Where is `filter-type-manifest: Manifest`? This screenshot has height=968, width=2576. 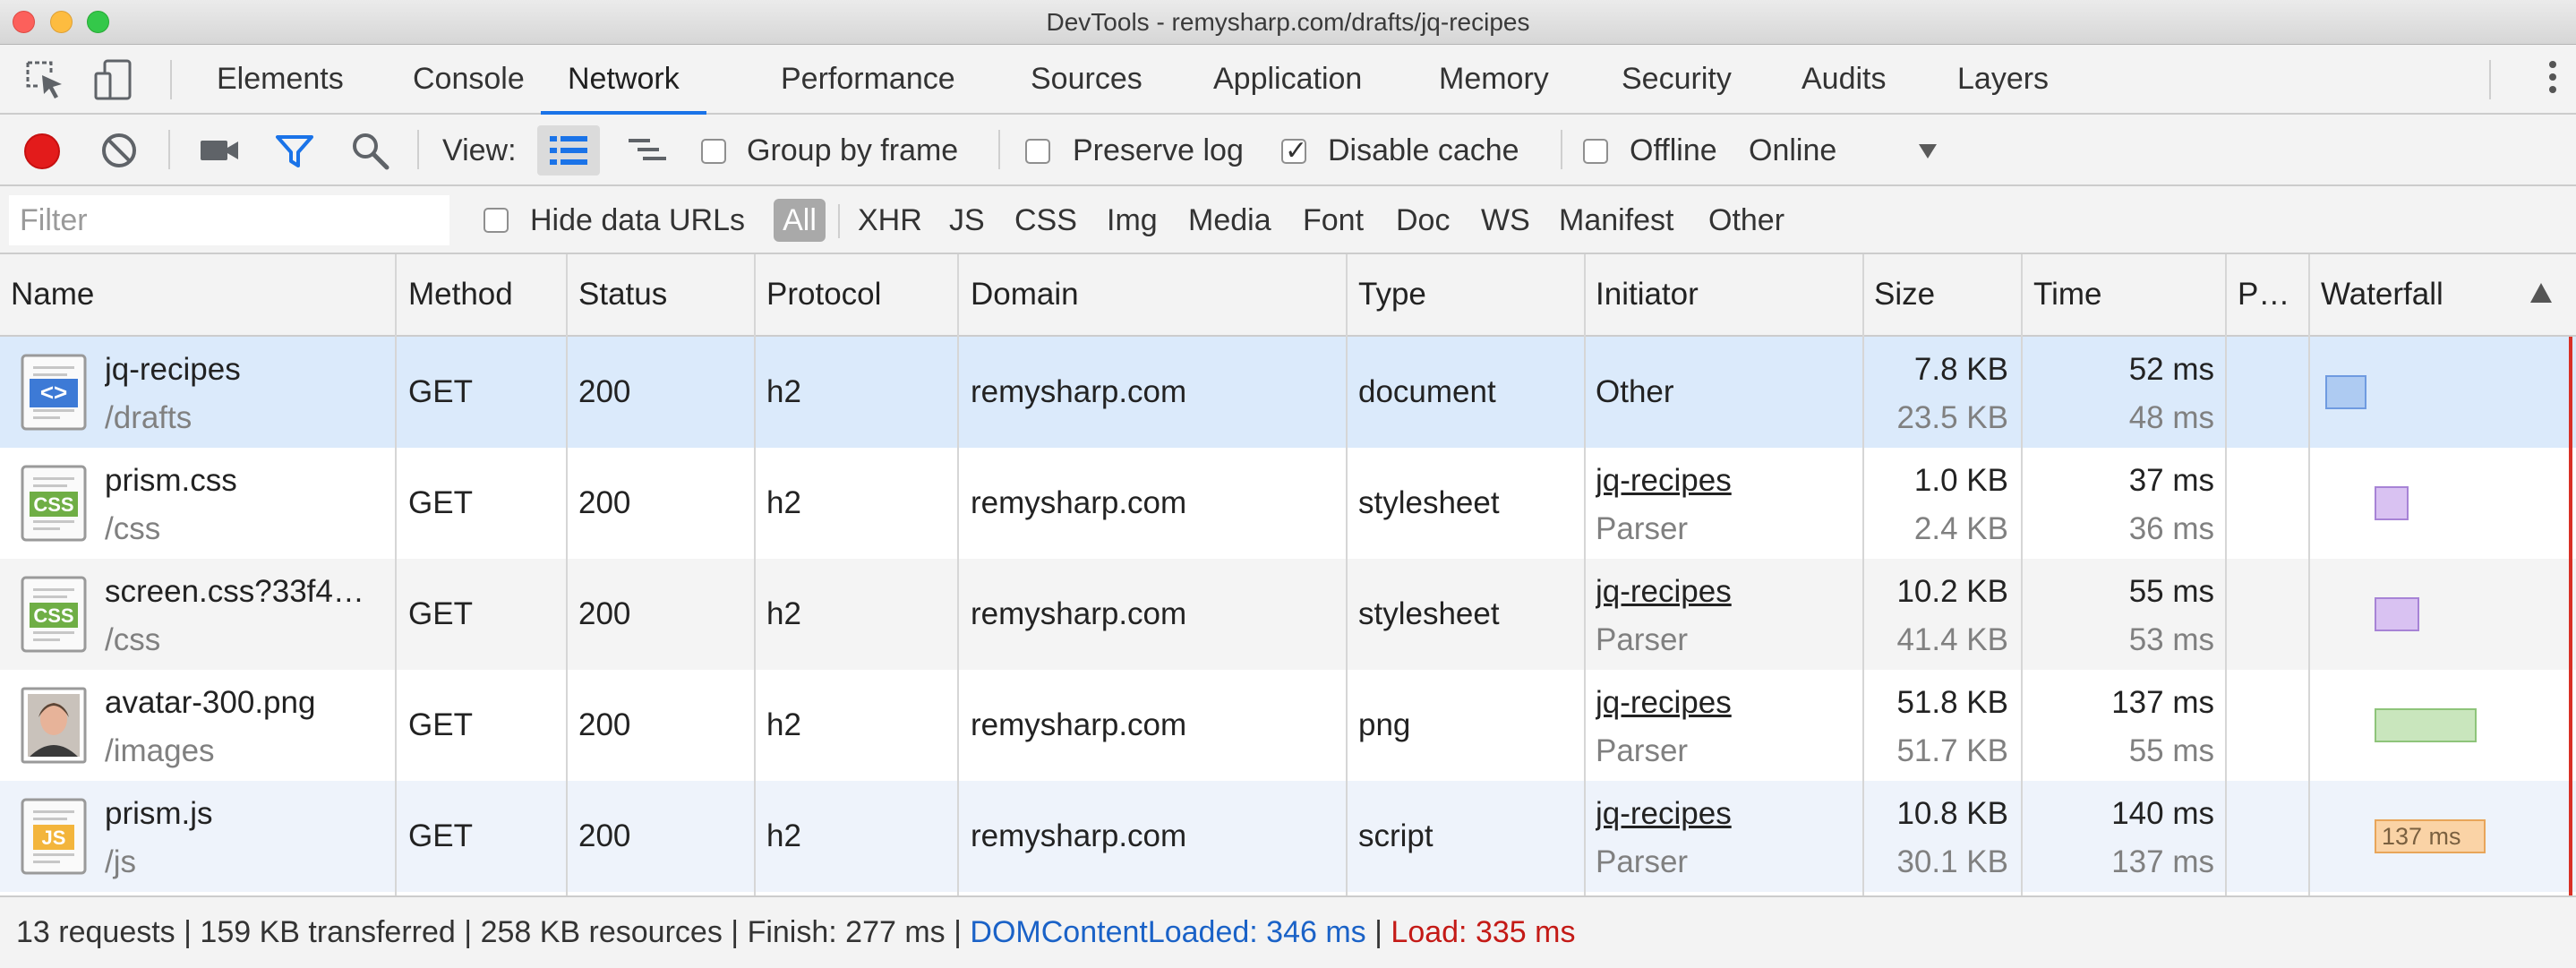 filter-type-manifest: Manifest is located at coordinates (1616, 220).